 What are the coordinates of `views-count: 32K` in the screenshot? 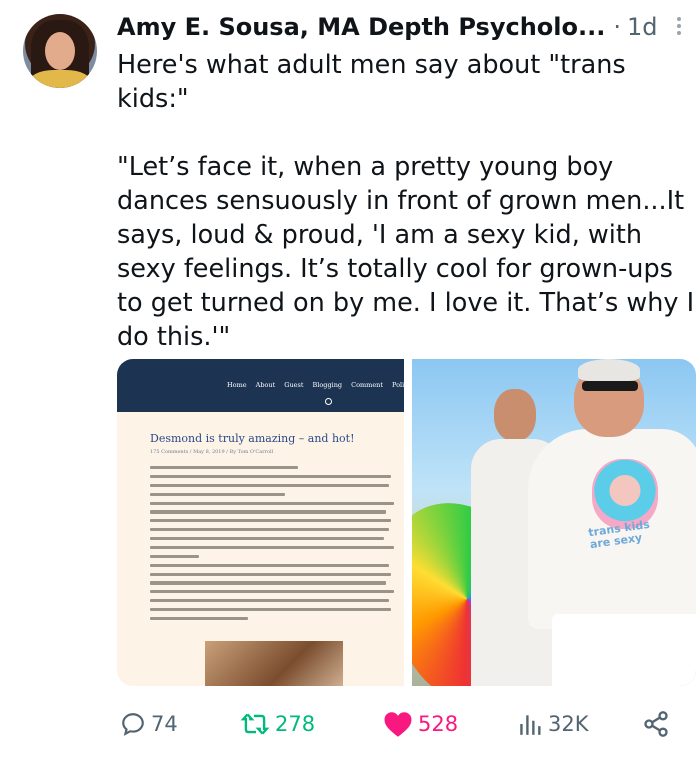 It's located at (568, 724).